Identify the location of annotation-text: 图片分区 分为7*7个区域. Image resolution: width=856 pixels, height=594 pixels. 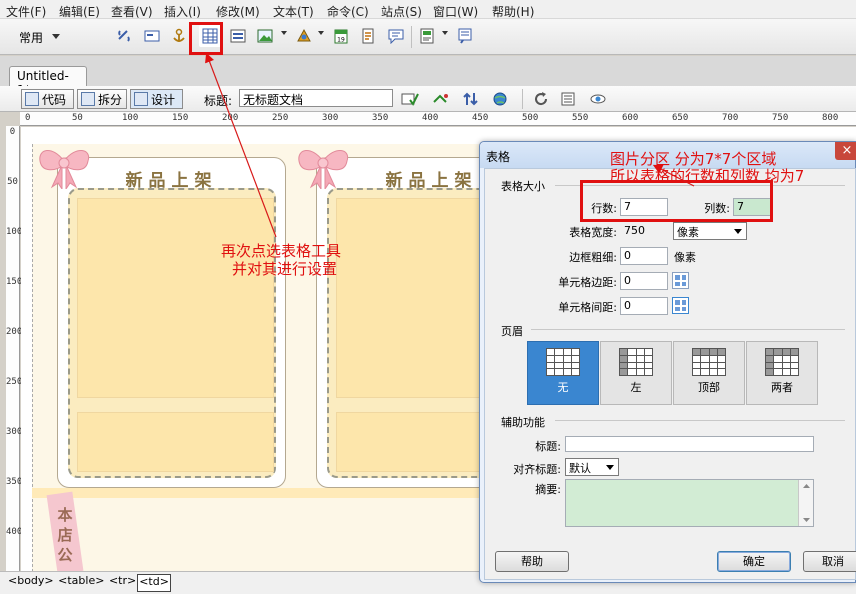
(693, 159).